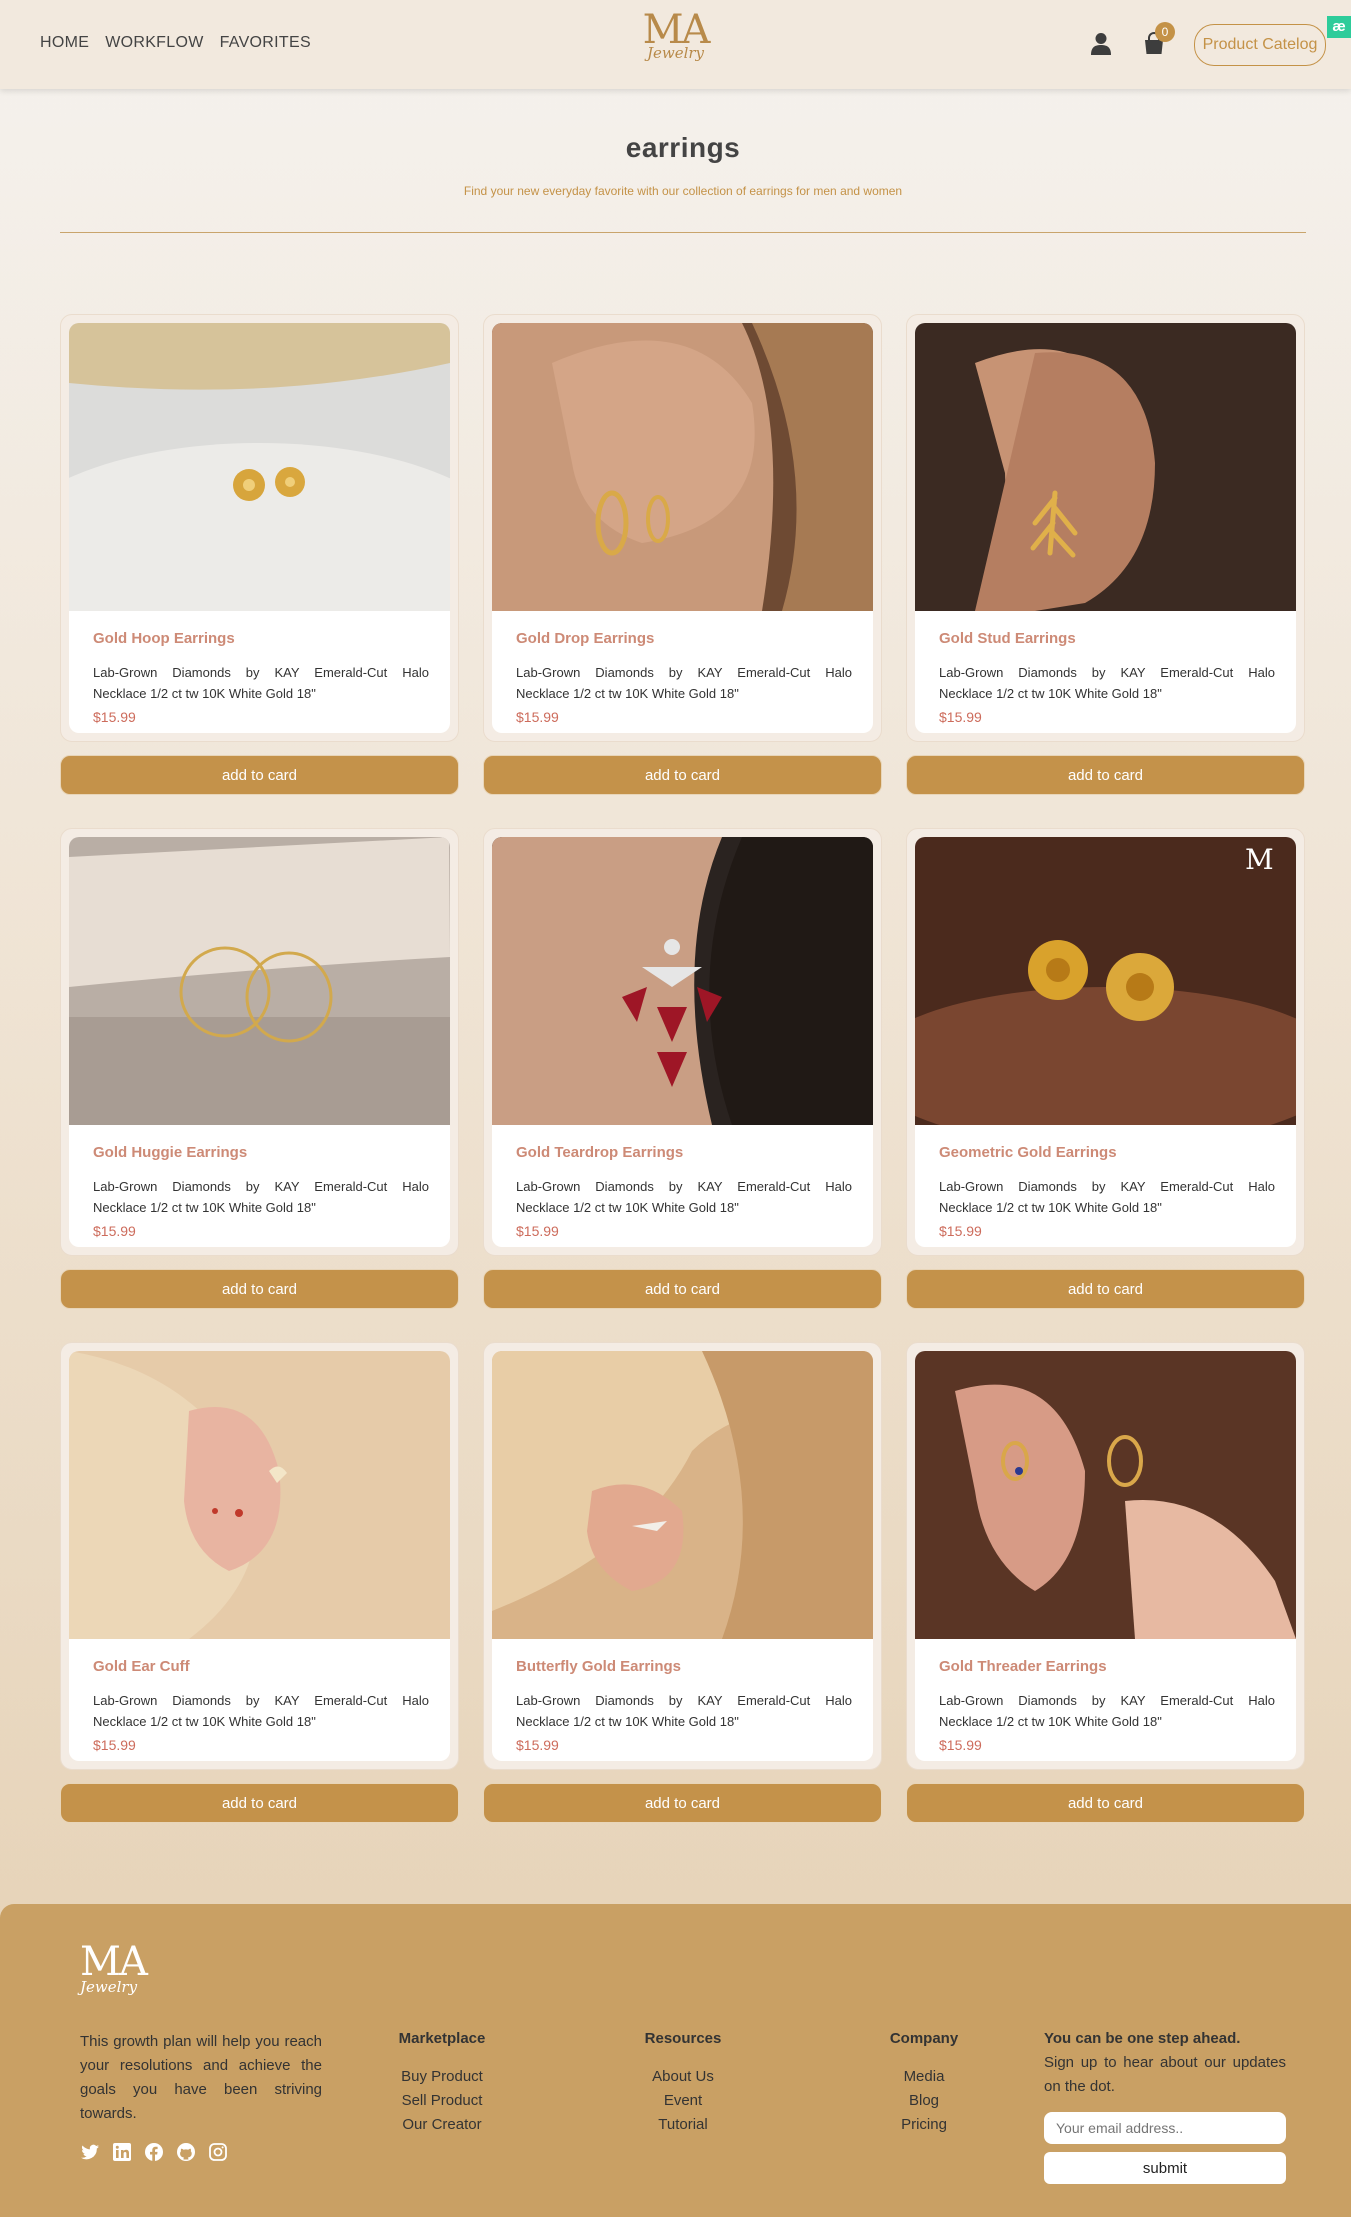 The height and width of the screenshot is (2217, 1351). I want to click on nav-favorites-link: FAVORITES, so click(265, 43).